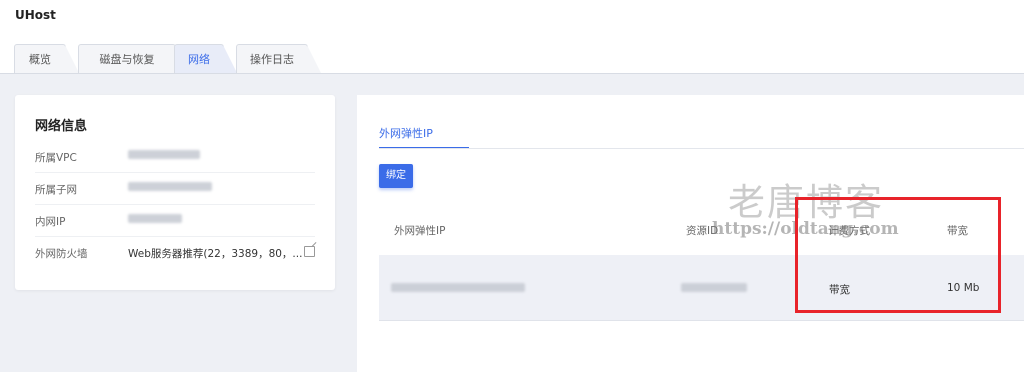 Image resolution: width=1024 pixels, height=372 pixels. Describe the element at coordinates (61, 126) in the screenshot. I see `network-info-title: 网络信息` at that location.